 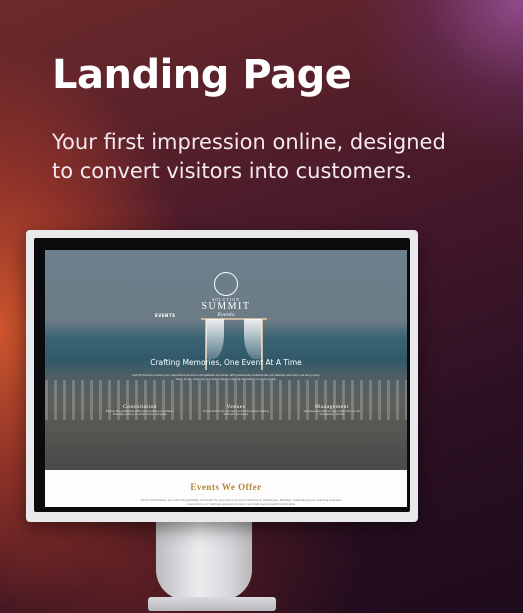 What do you see at coordinates (202, 75) in the screenshot?
I see `page-headline: Landing Page` at bounding box center [202, 75].